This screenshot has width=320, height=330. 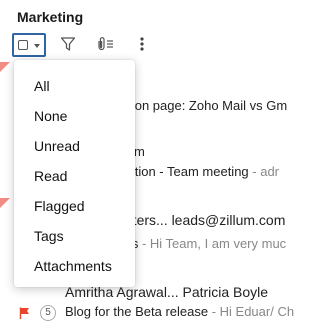 I want to click on chevron-down-icon, so click(x=37, y=46).